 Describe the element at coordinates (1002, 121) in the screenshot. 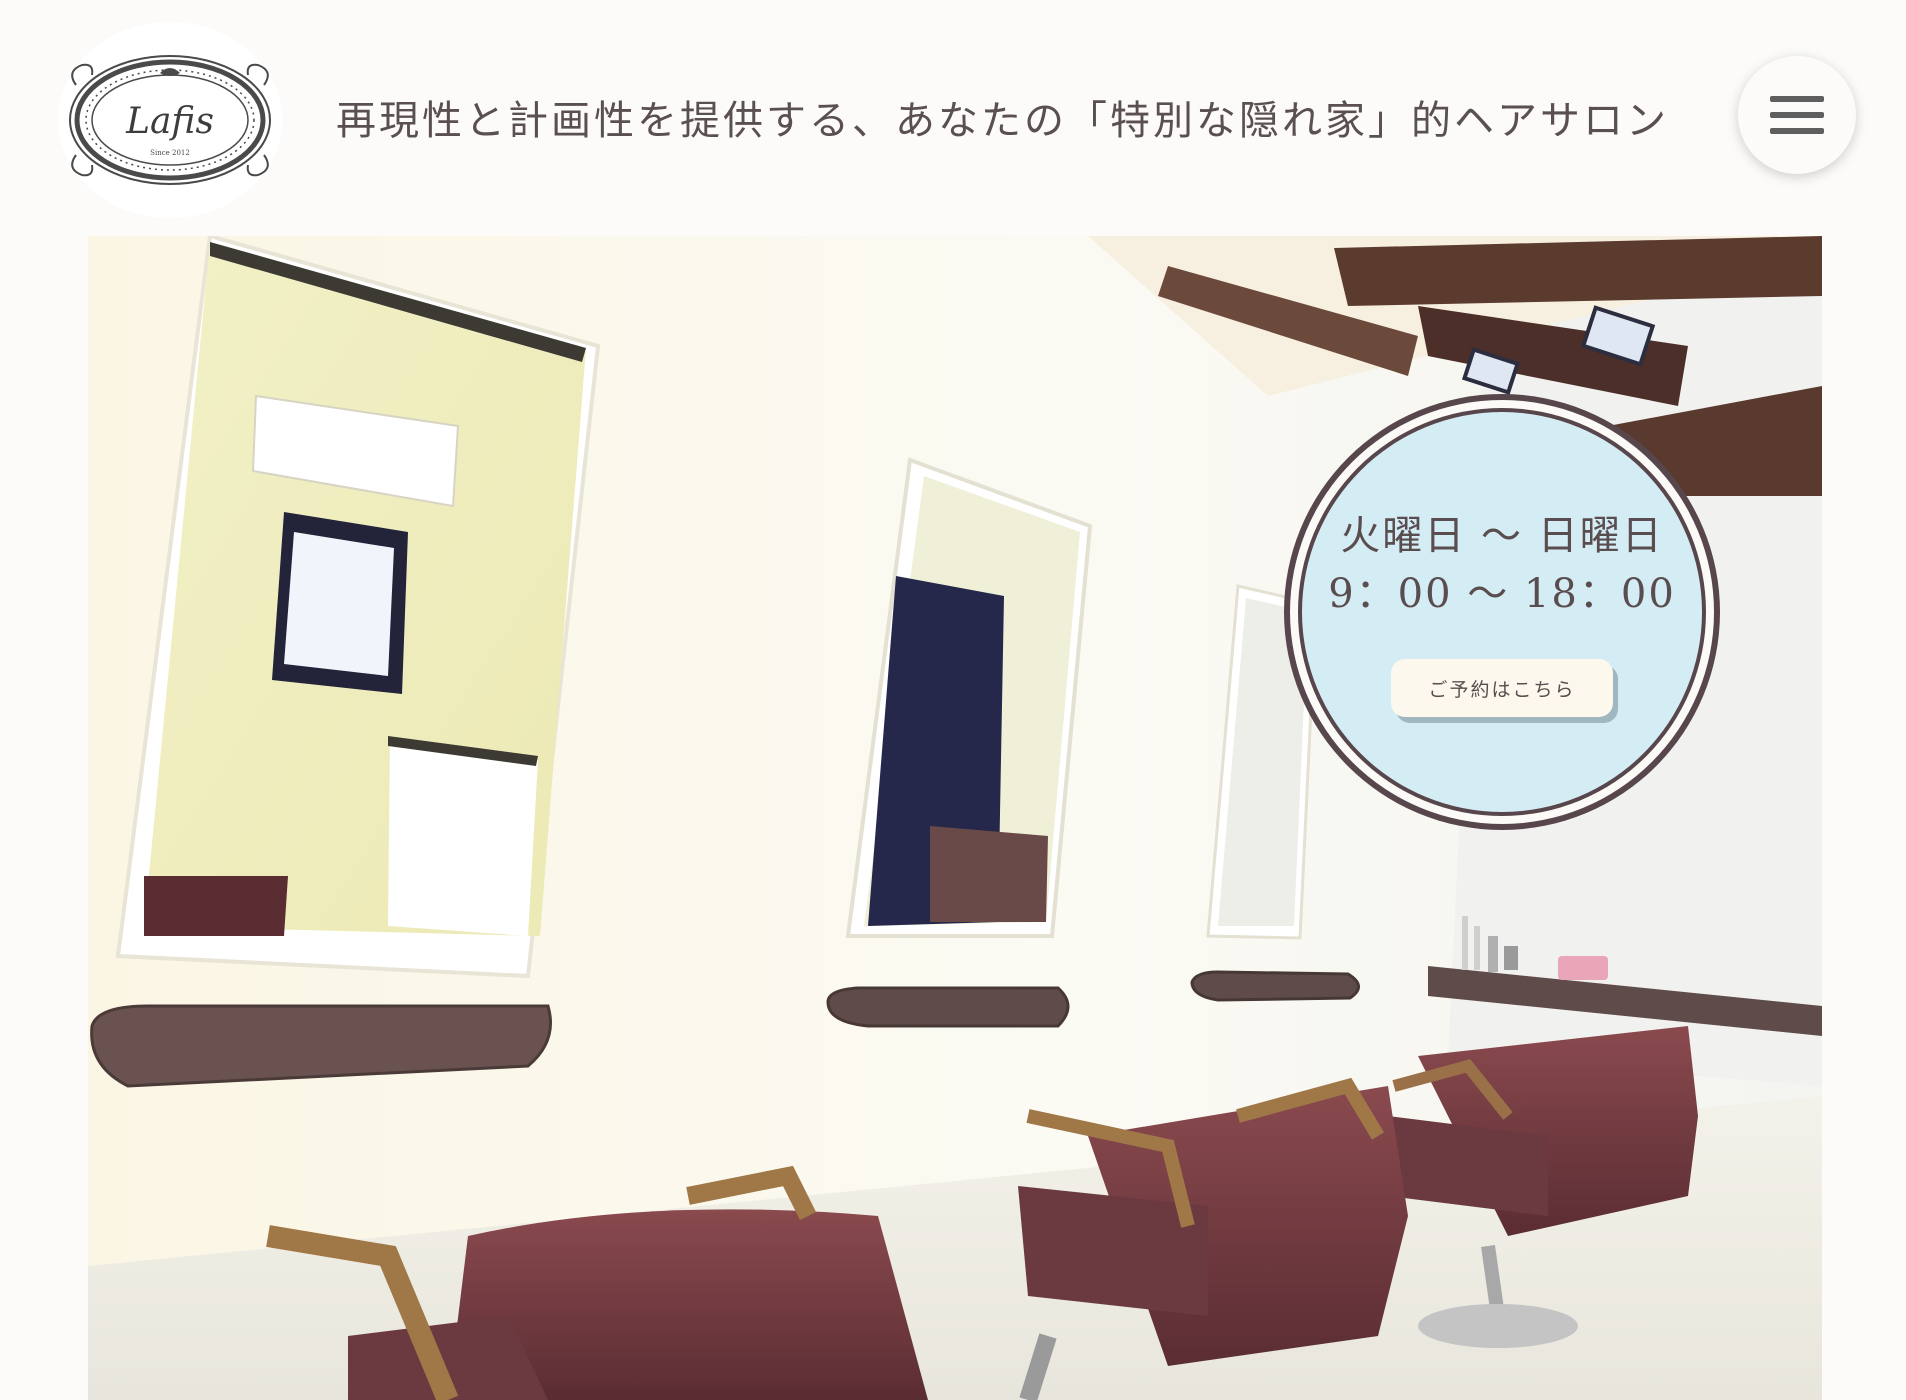

I see `site-tagline: 再現性と計画性を提供する、あなたの「特別な隠れ家」的ヘアサロン` at that location.